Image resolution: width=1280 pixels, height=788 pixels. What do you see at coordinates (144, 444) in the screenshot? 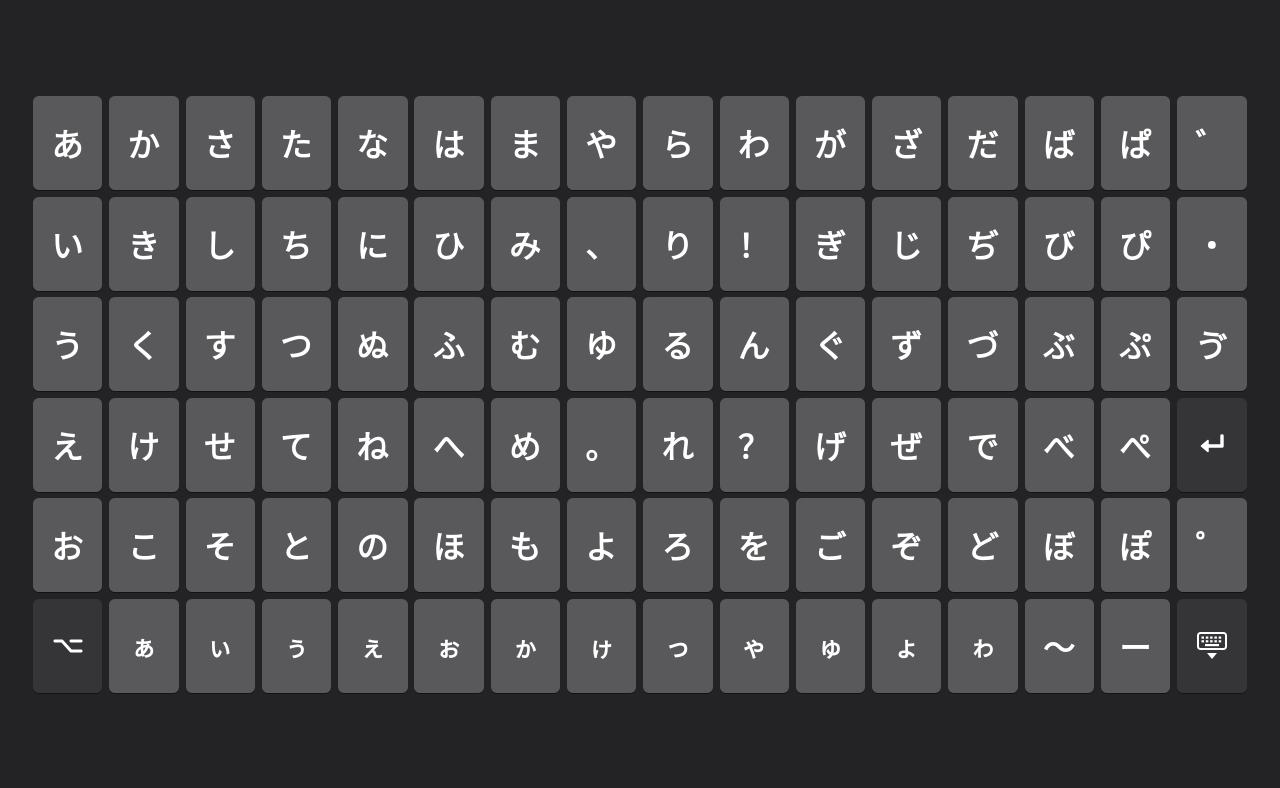
I see `key-ke: け` at bounding box center [144, 444].